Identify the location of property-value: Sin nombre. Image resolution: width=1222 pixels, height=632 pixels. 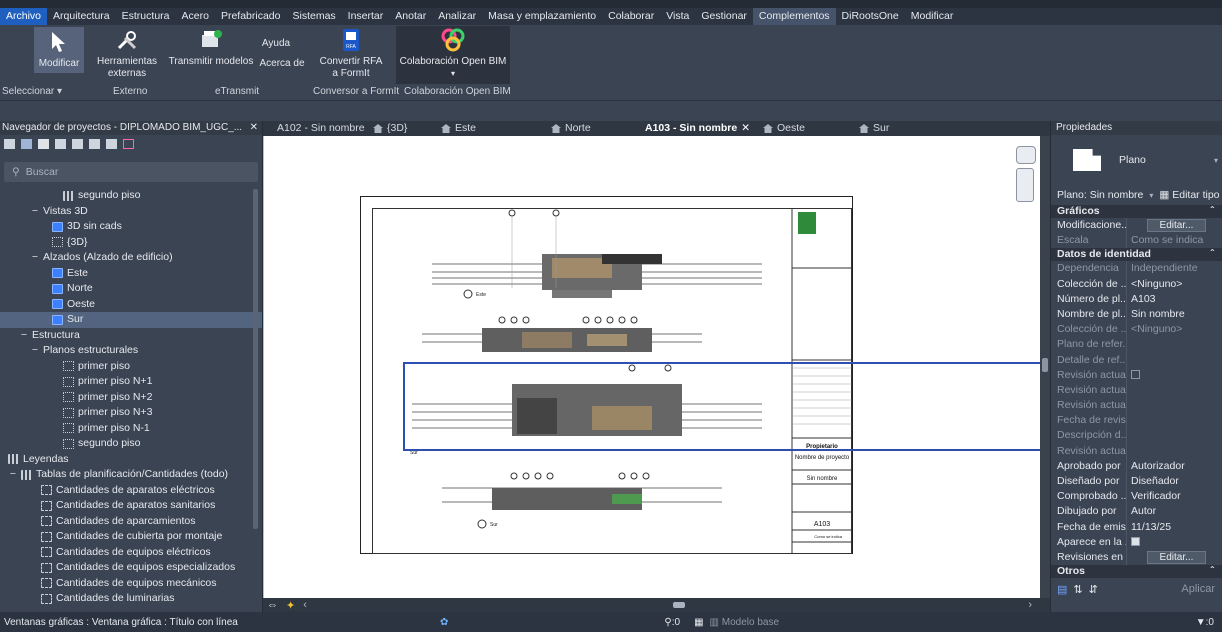
(1174, 314).